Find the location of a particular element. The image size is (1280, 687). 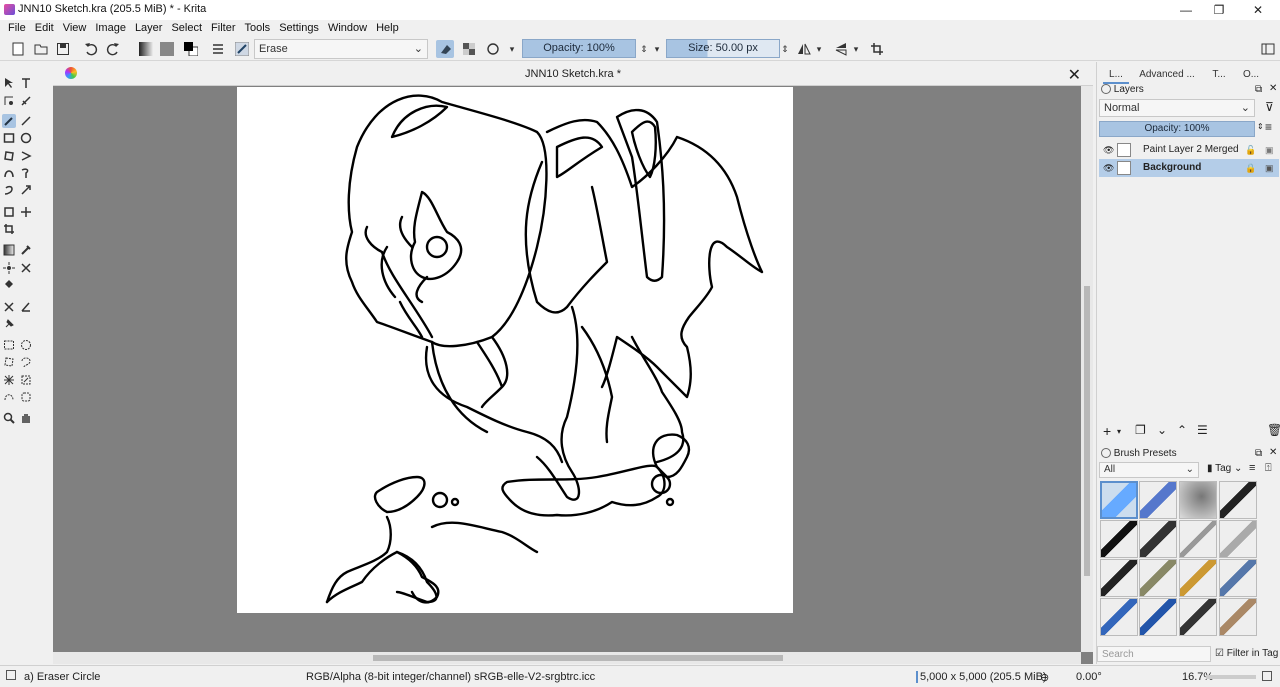

maximize-button: ❐ is located at coordinates (1219, 10).